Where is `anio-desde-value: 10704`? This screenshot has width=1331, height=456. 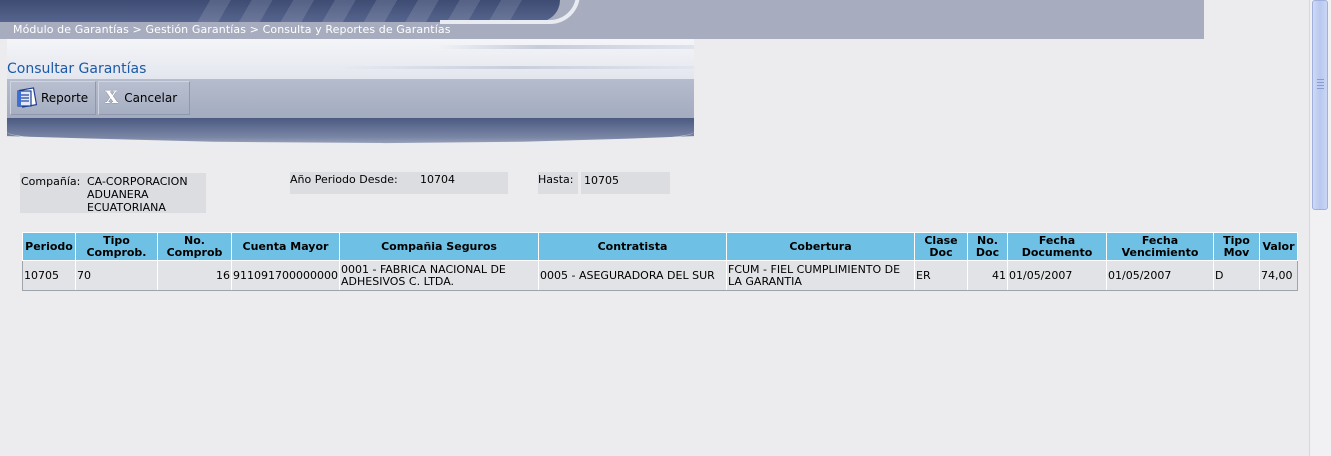 anio-desde-value: 10704 is located at coordinates (437, 179).